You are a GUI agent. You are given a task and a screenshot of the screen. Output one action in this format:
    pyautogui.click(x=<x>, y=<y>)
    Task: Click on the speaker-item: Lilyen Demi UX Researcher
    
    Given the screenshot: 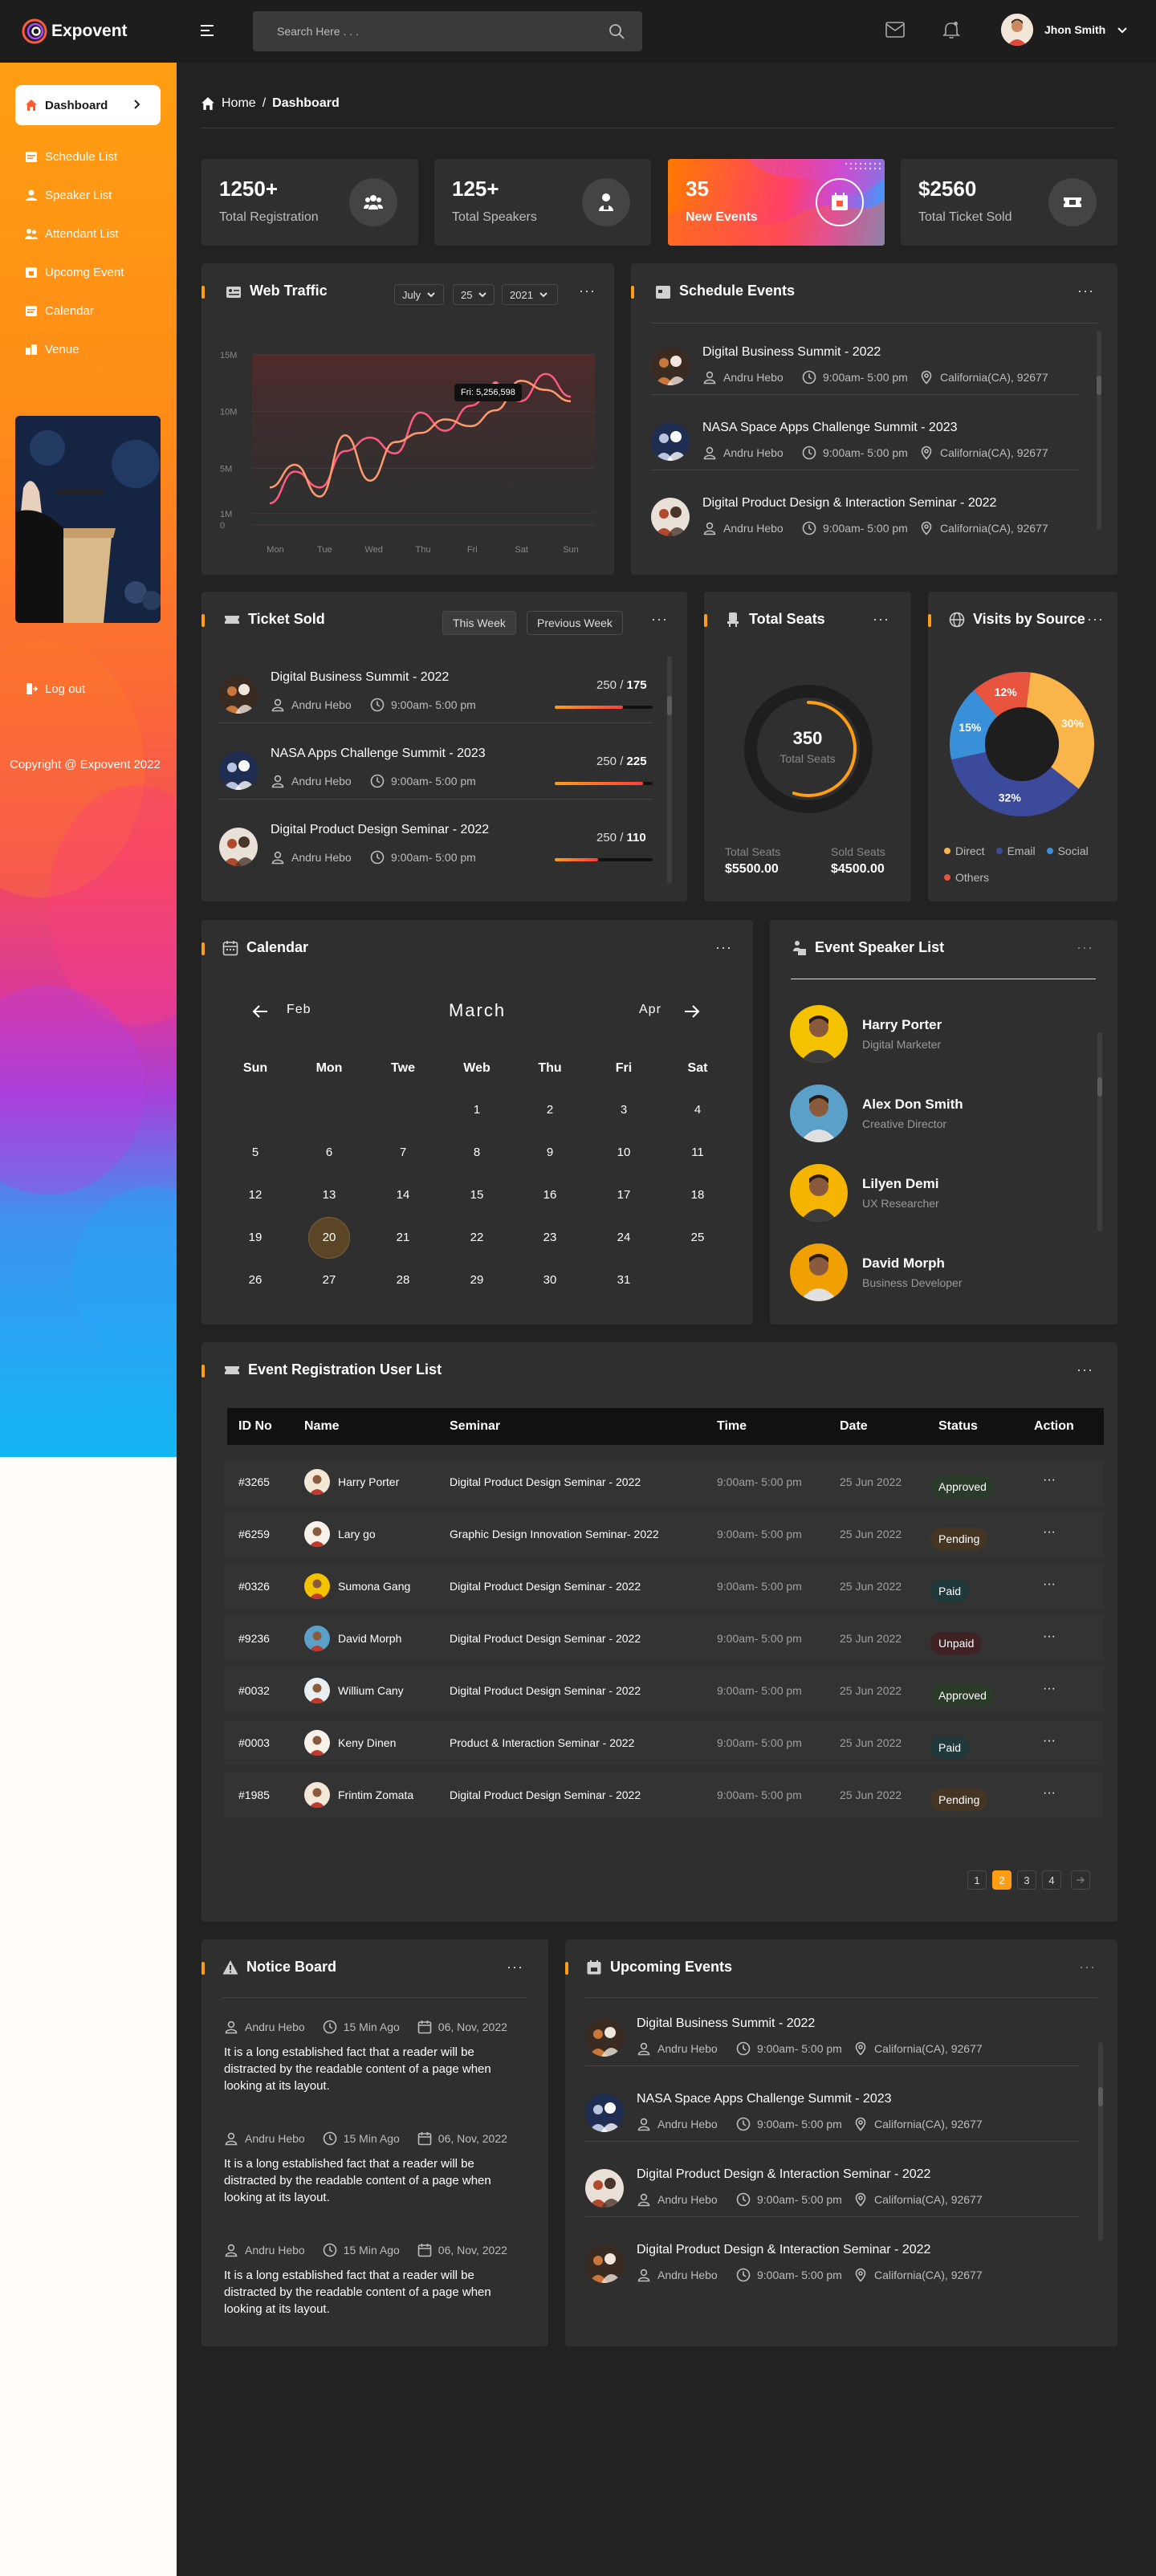 What is the action you would take?
    pyautogui.click(x=942, y=1199)
    